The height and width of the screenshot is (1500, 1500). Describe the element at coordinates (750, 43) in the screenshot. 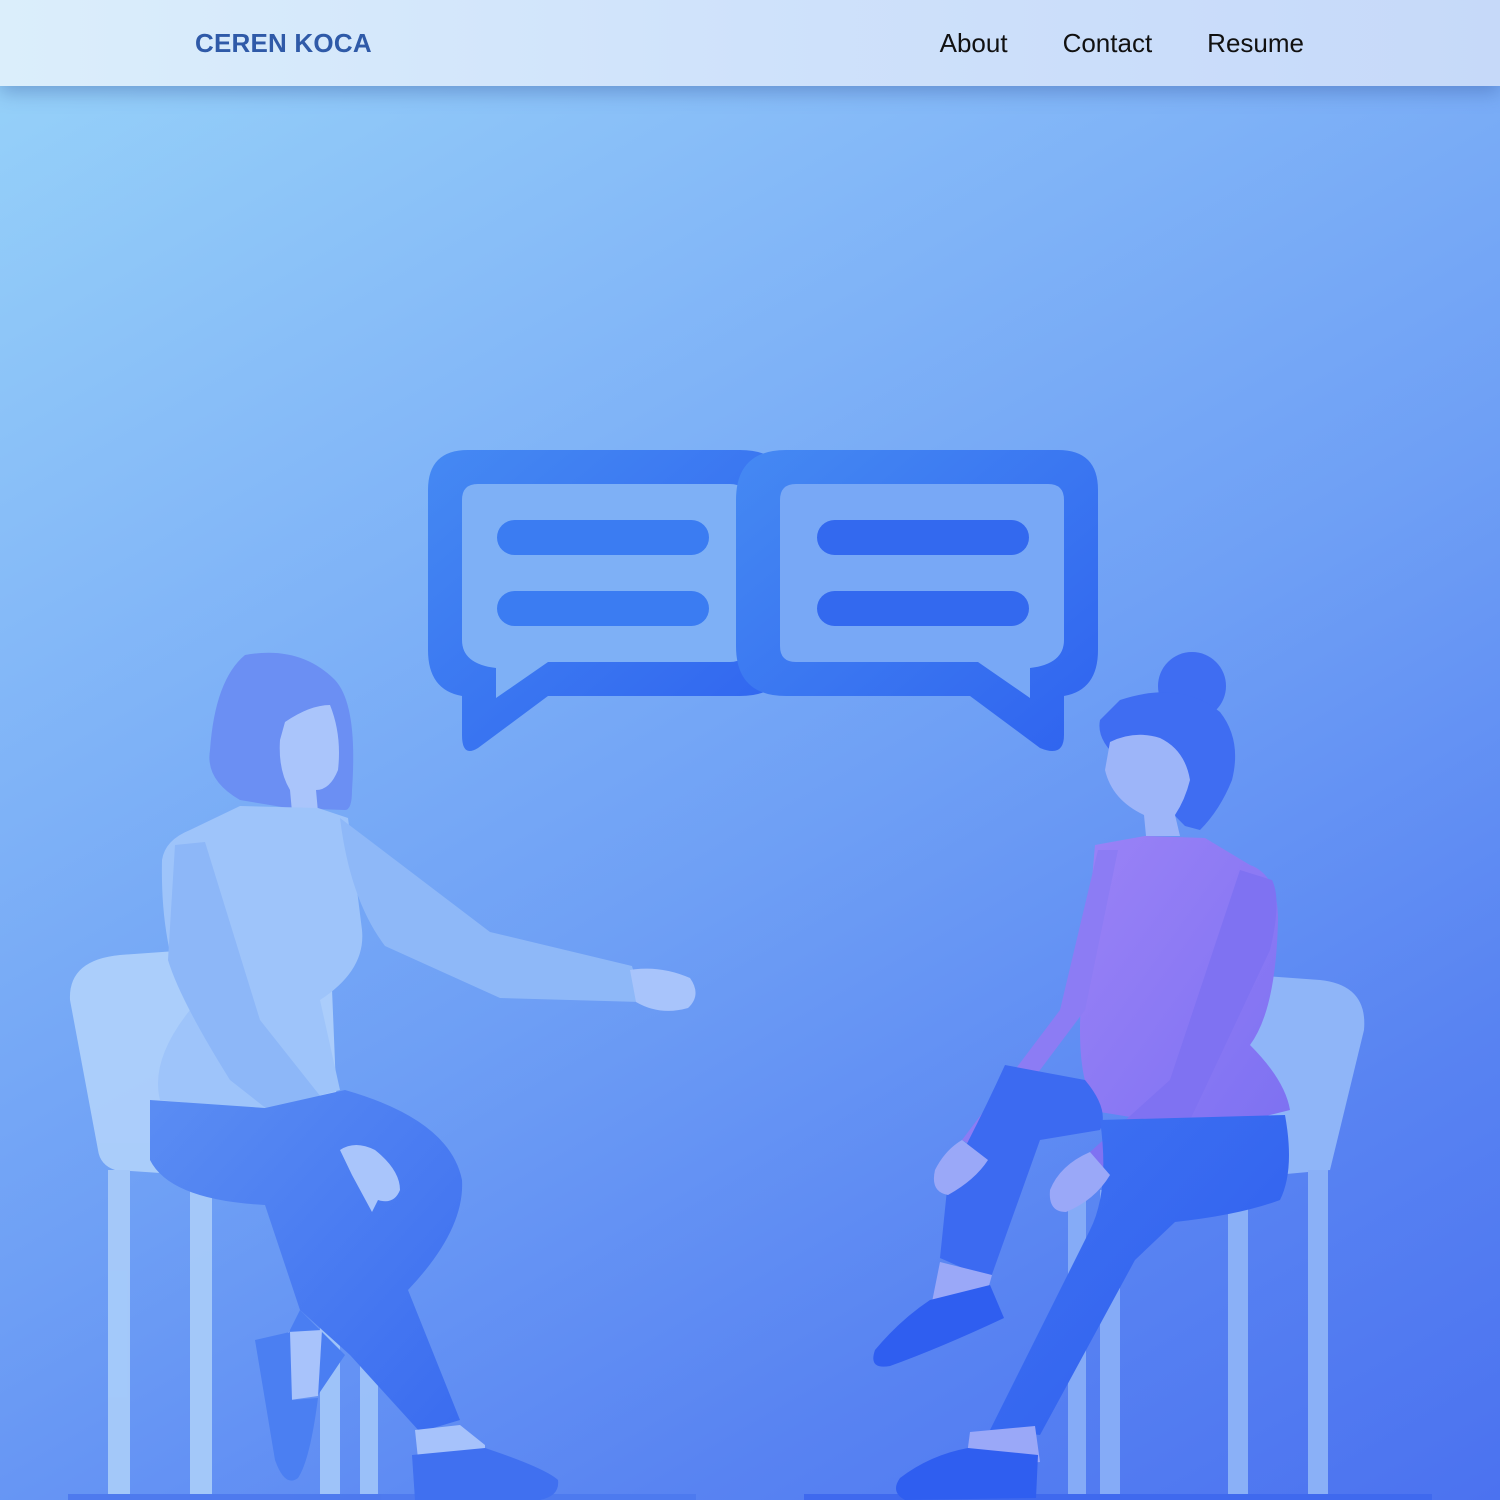

I see `top-navigation-bar: CEREN KOCA About Contact Resume` at that location.